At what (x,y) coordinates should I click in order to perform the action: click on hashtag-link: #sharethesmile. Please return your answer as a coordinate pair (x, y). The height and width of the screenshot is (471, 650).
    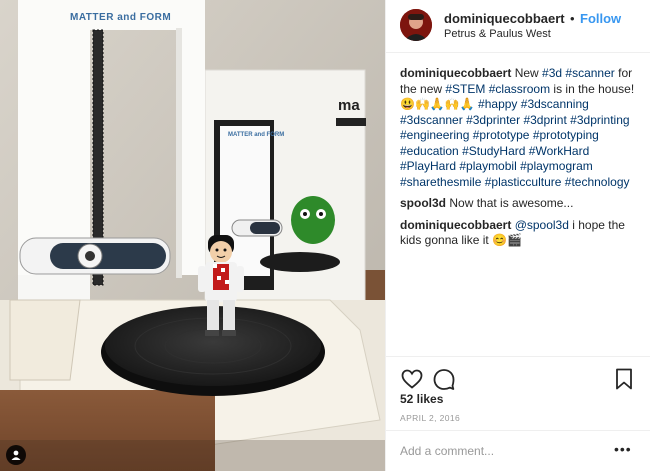
    Looking at the image, I should click on (440, 182).